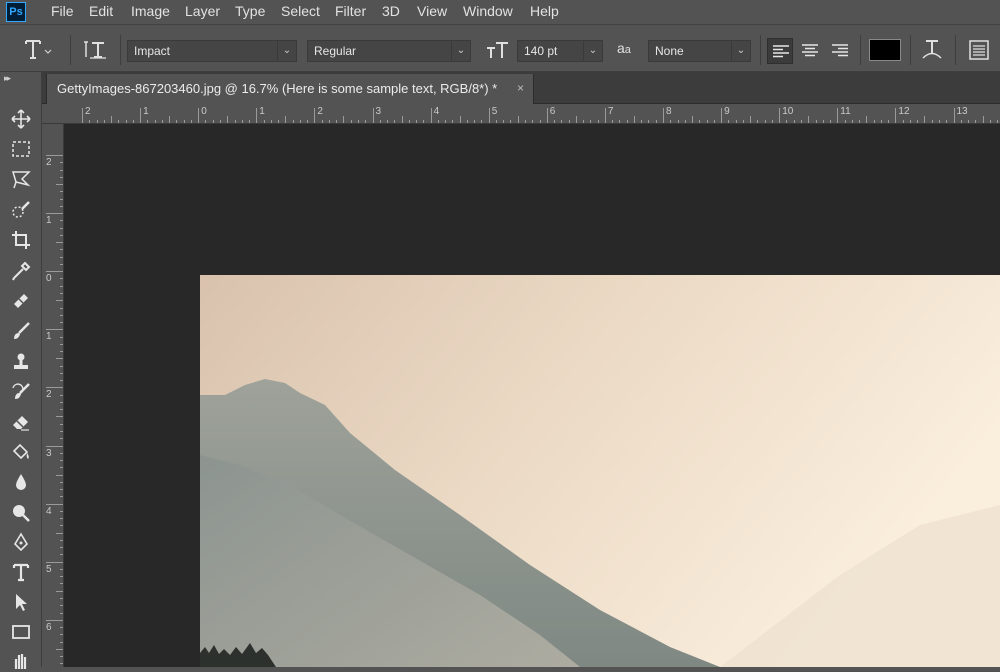 Image resolution: width=1000 pixels, height=672 pixels. What do you see at coordinates (21, 602) in the screenshot?
I see `path-selection-tool` at bounding box center [21, 602].